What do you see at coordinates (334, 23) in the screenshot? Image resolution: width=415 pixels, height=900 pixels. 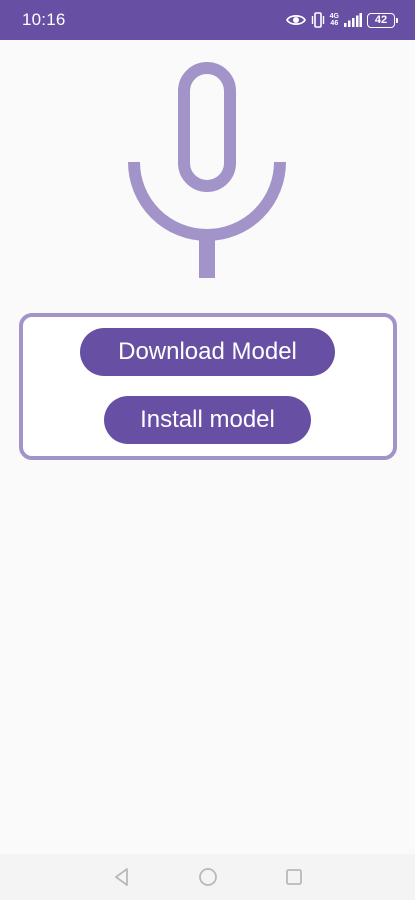 I see `network-type-bottom: 46` at bounding box center [334, 23].